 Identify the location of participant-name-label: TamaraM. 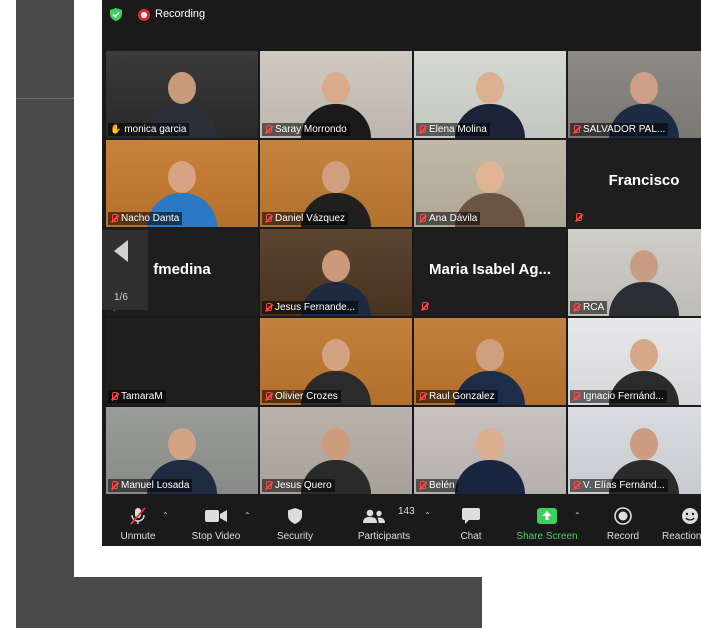
(137, 396).